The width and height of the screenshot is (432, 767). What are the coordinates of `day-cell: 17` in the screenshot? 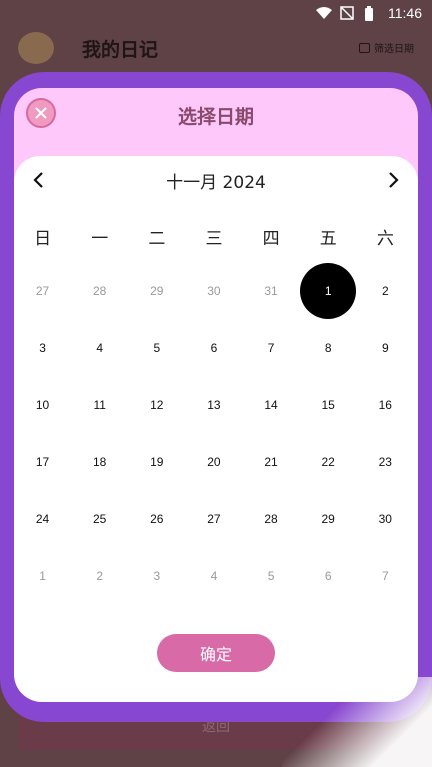 It's located at (42, 461).